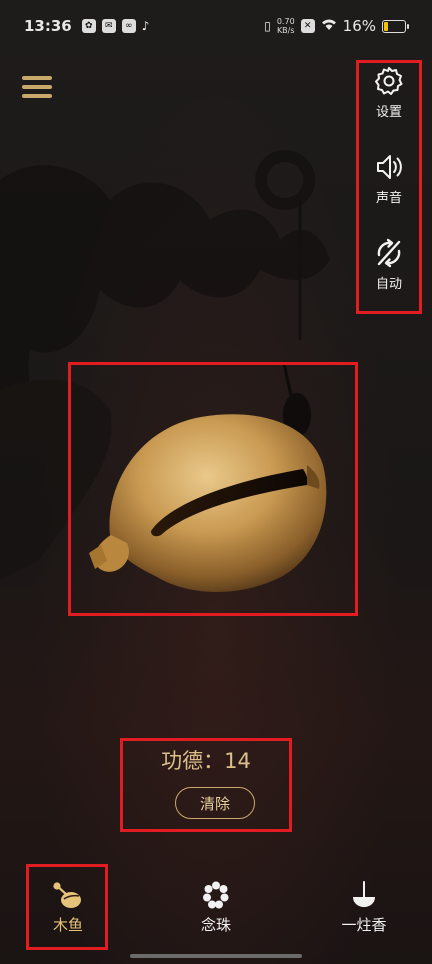 The height and width of the screenshot is (964, 432). I want to click on nav-label-wooden-fish: 木鱼, so click(67, 925).